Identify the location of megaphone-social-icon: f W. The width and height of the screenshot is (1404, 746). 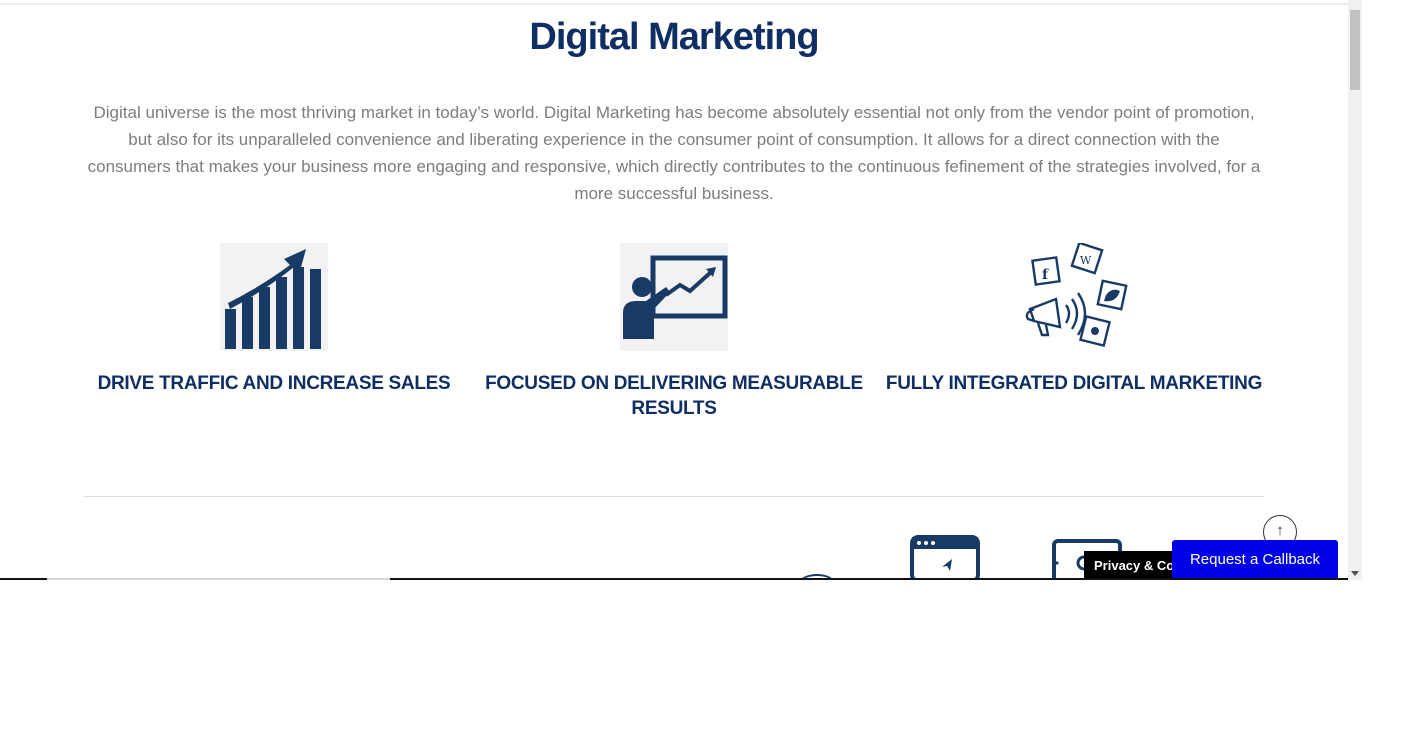
(1074, 297).